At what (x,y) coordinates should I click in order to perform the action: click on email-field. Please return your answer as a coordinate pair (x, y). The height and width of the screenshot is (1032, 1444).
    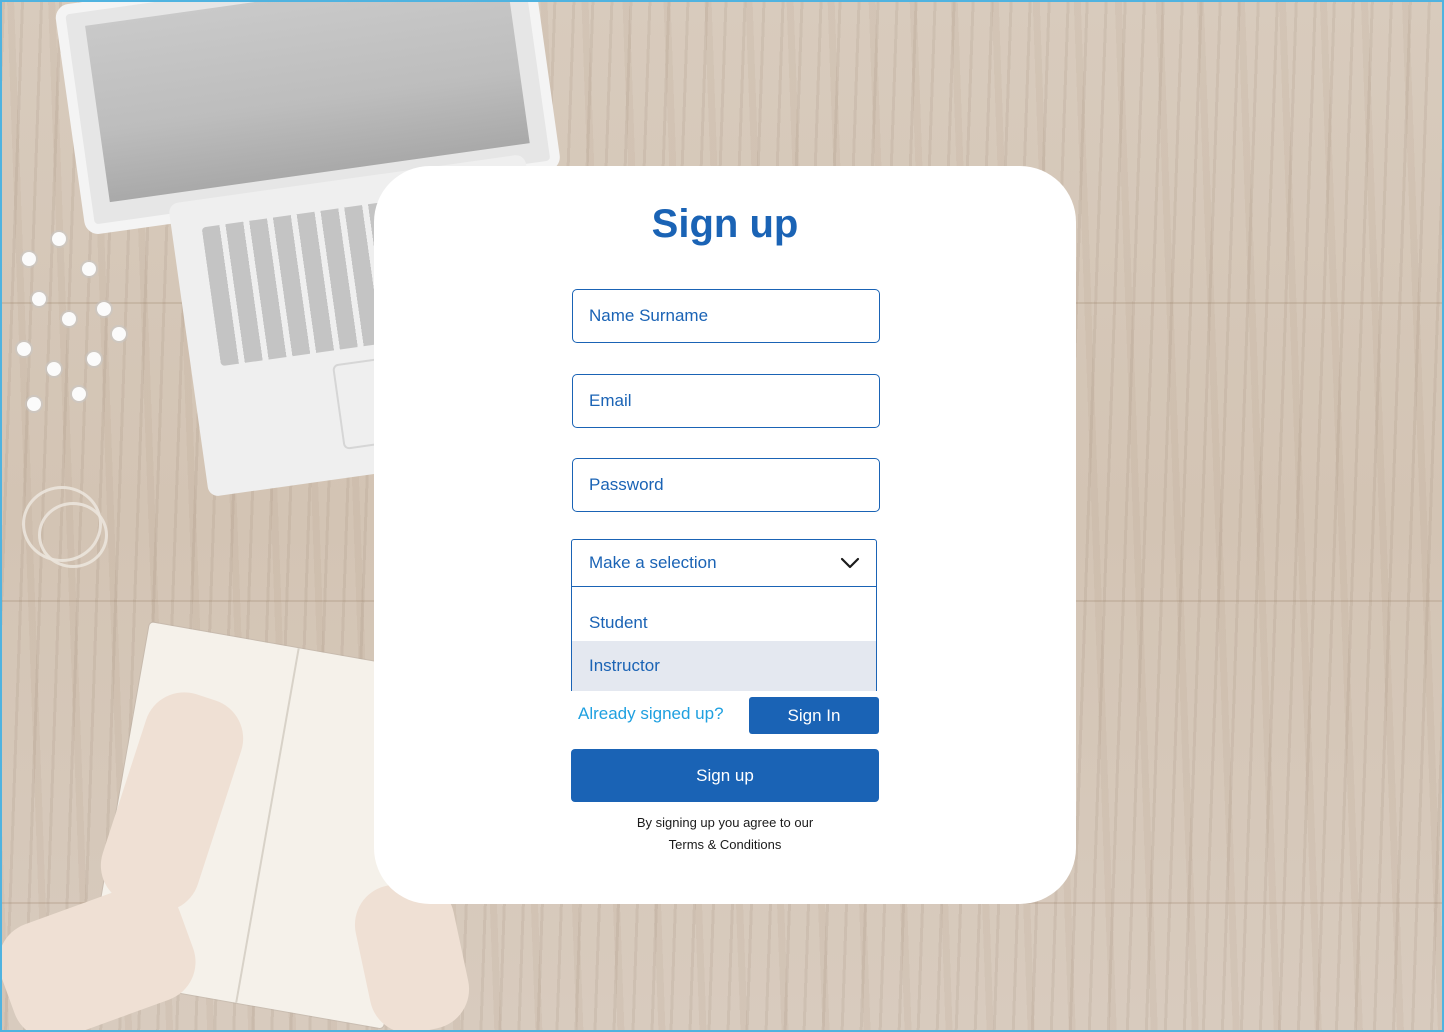
    Looking at the image, I should click on (726, 401).